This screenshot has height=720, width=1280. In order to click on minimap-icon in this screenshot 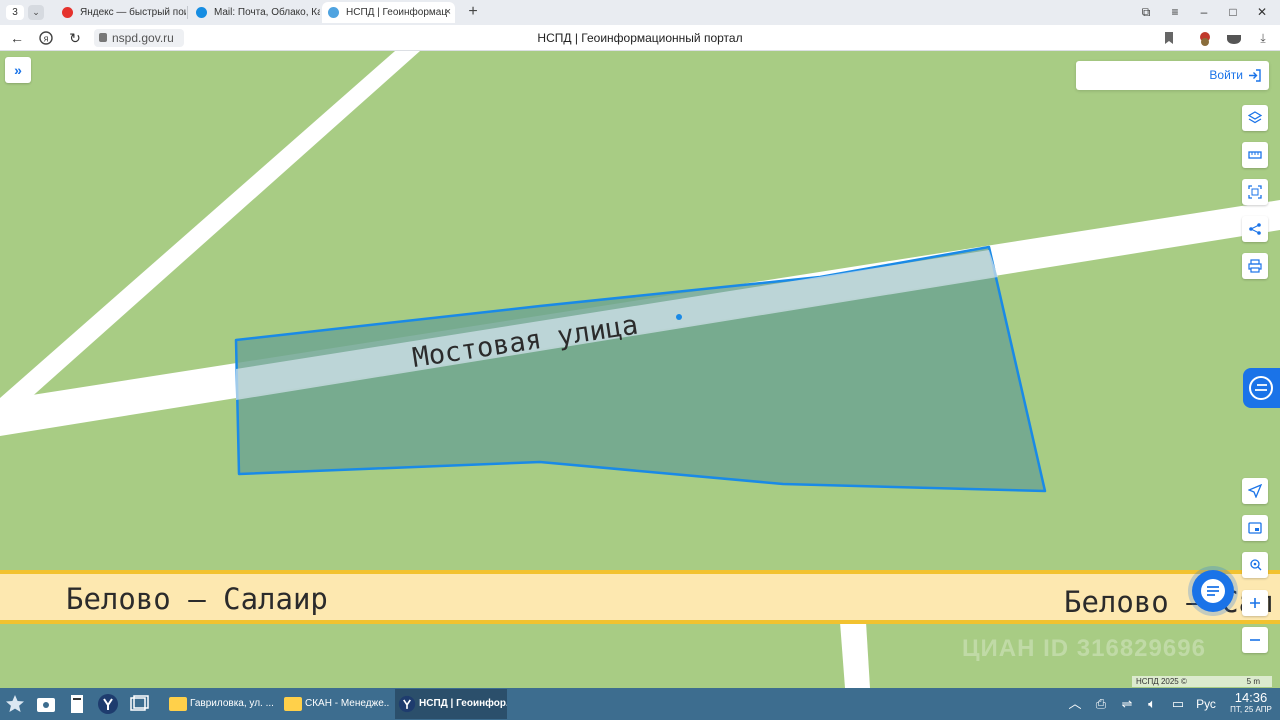, I will do `click(1255, 528)`.